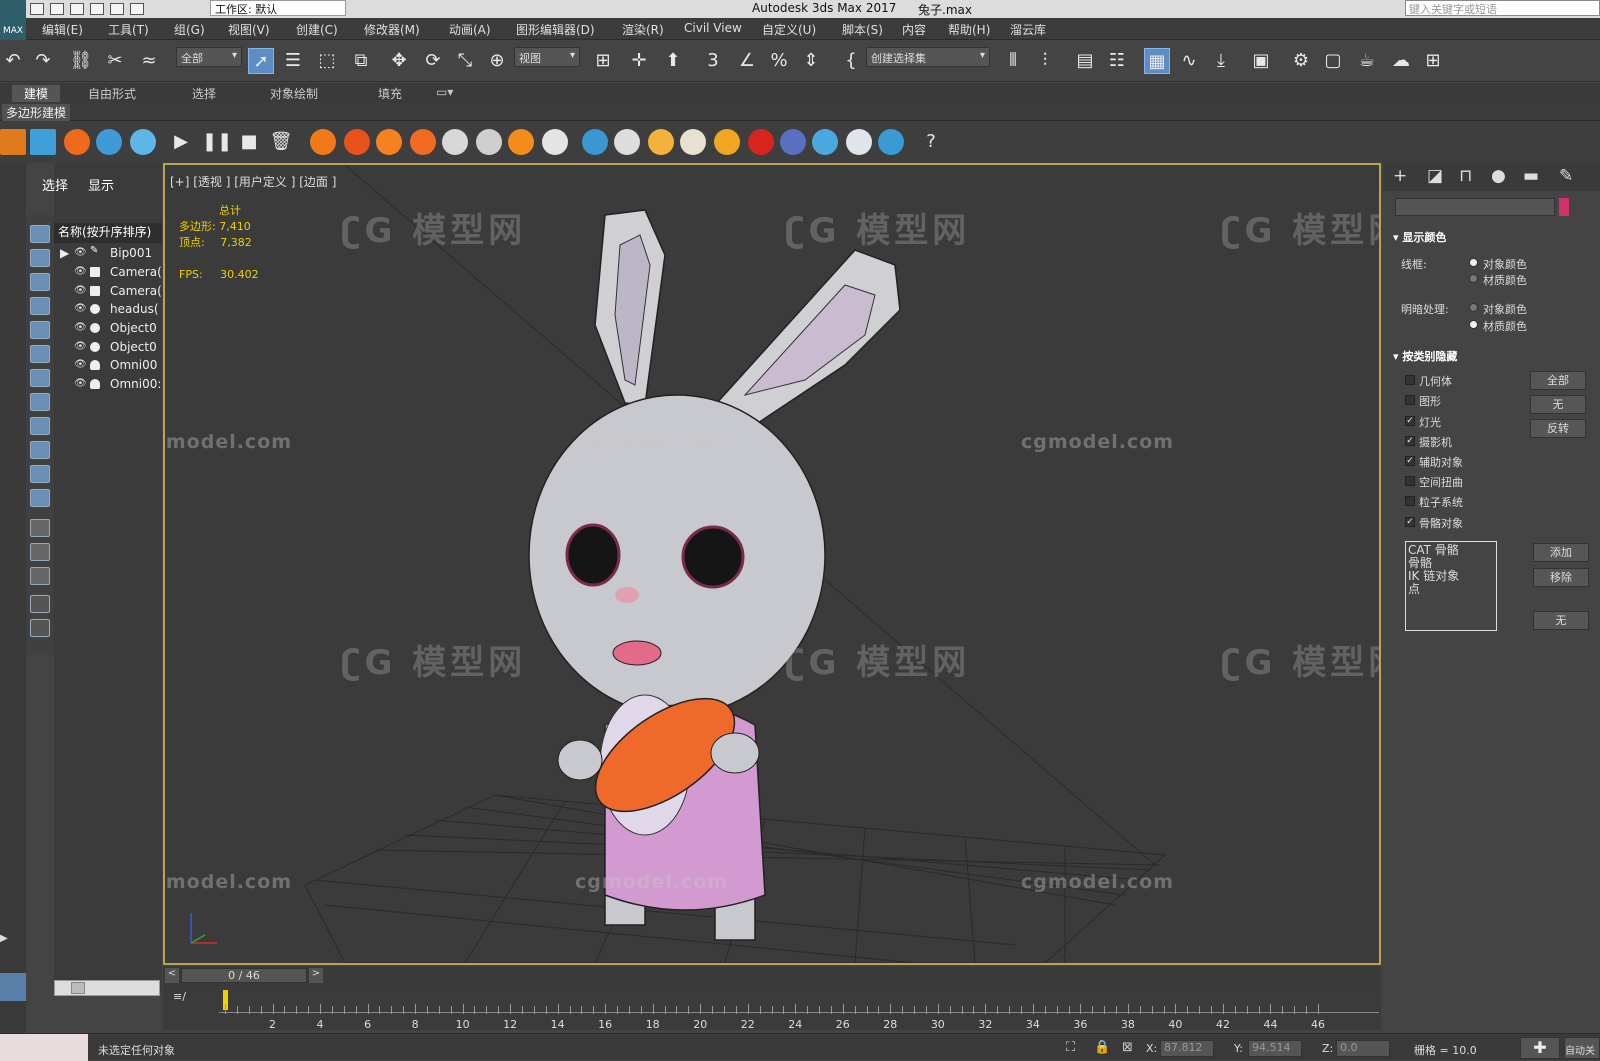 The image size is (1600, 1061). Describe the element at coordinates (143, 142) in the screenshot. I see `particles-icon` at that location.